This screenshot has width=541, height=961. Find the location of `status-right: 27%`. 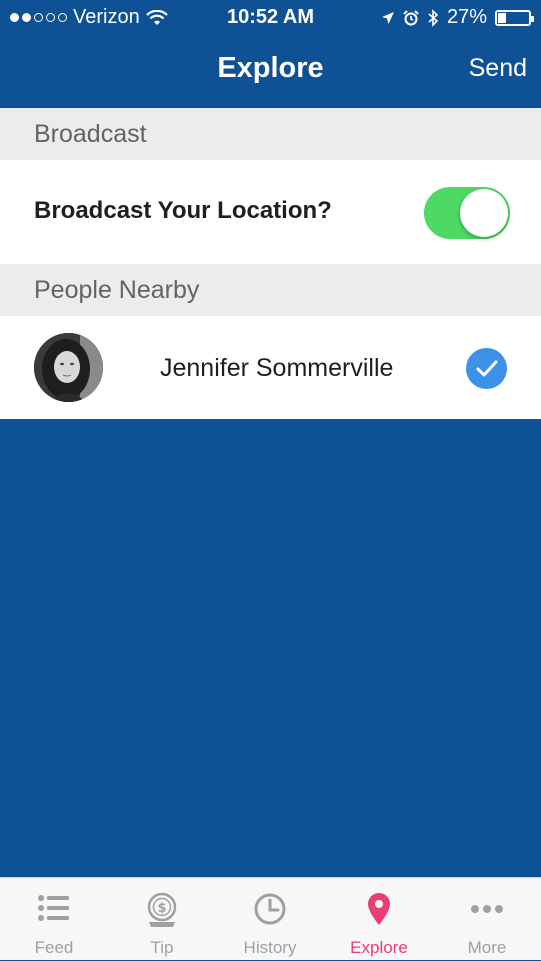

status-right: 27% is located at coordinates (457, 17).